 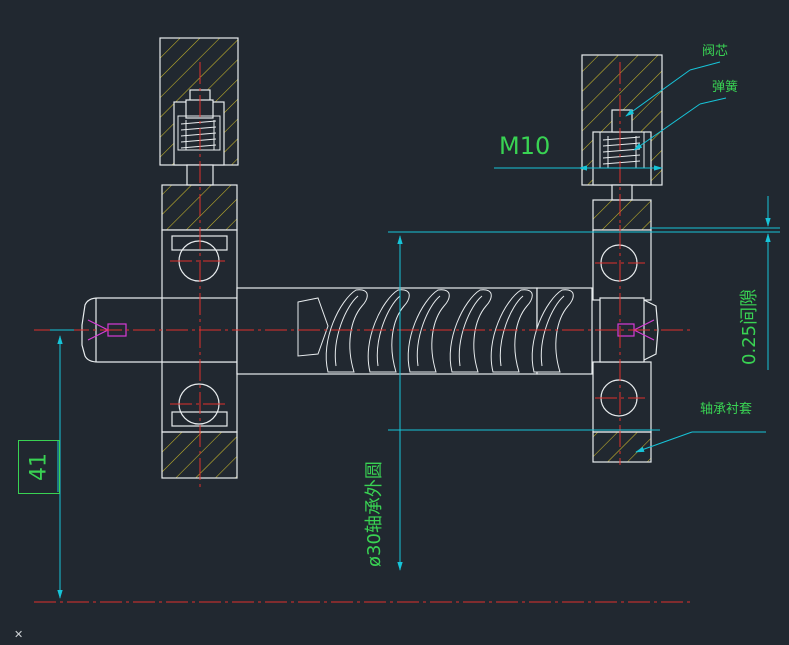 I want to click on diameter-label: ø30轴承外圆, so click(x=374, y=514).